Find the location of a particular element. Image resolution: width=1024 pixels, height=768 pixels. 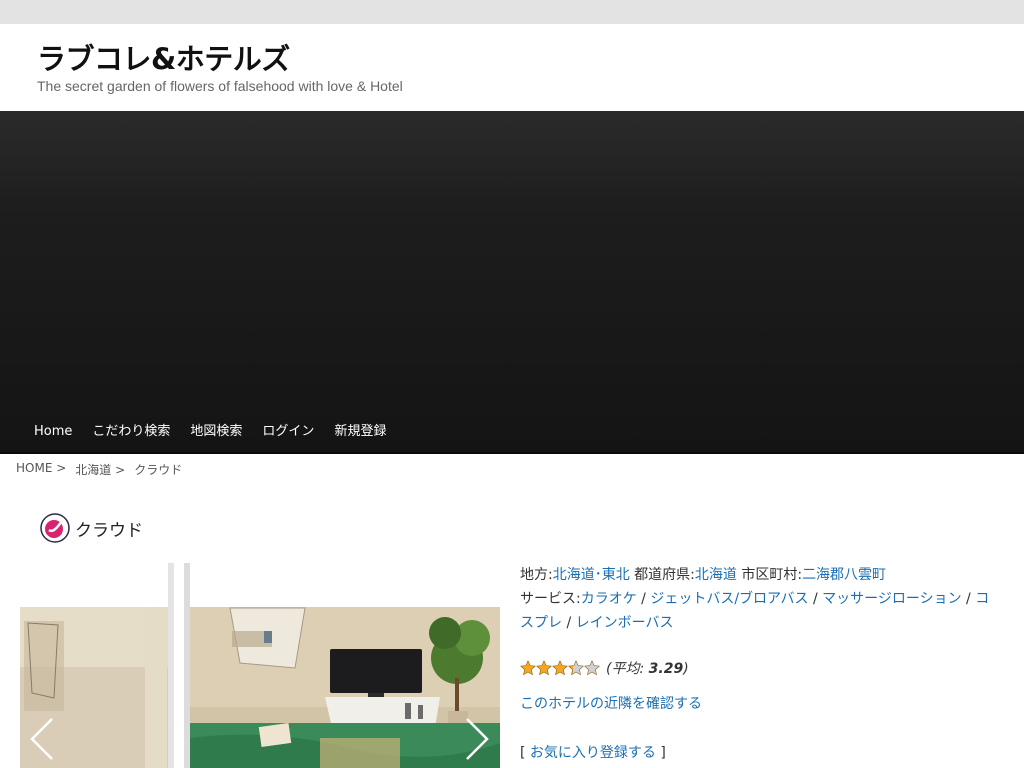

hotel-room-photo is located at coordinates (260, 665).